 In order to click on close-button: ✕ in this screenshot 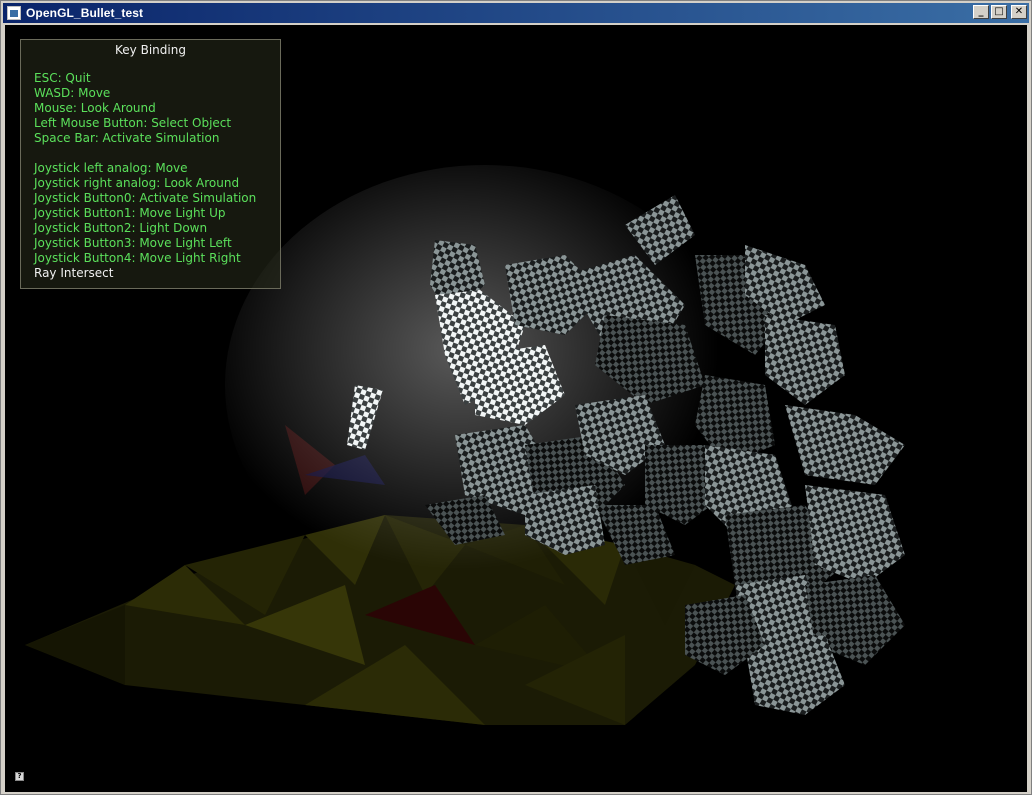, I will do `click(1019, 12)`.